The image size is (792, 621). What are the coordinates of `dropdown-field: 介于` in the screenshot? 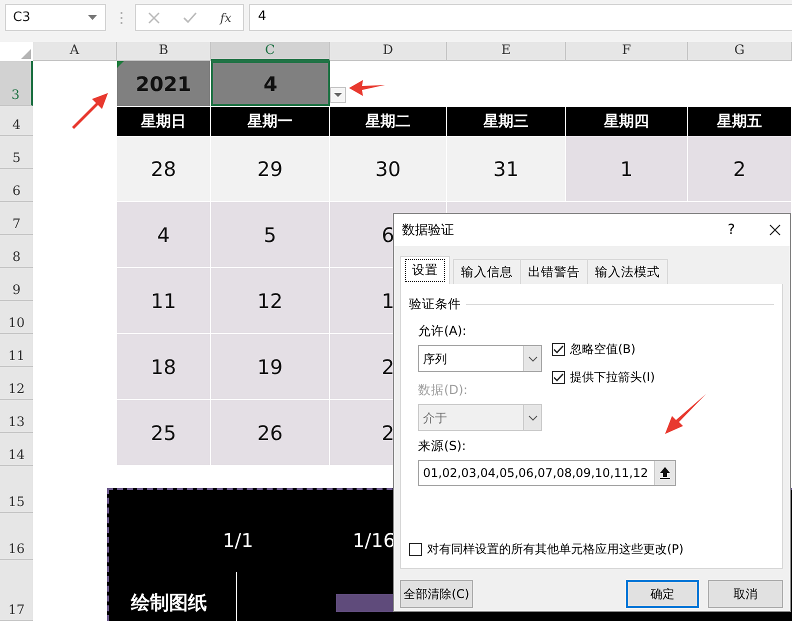 It's located at (480, 417).